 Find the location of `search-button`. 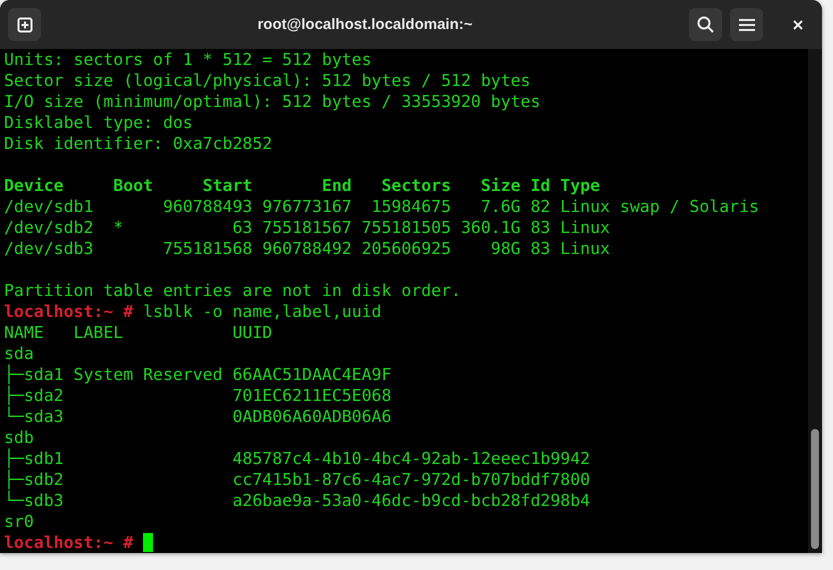

search-button is located at coordinates (705, 24).